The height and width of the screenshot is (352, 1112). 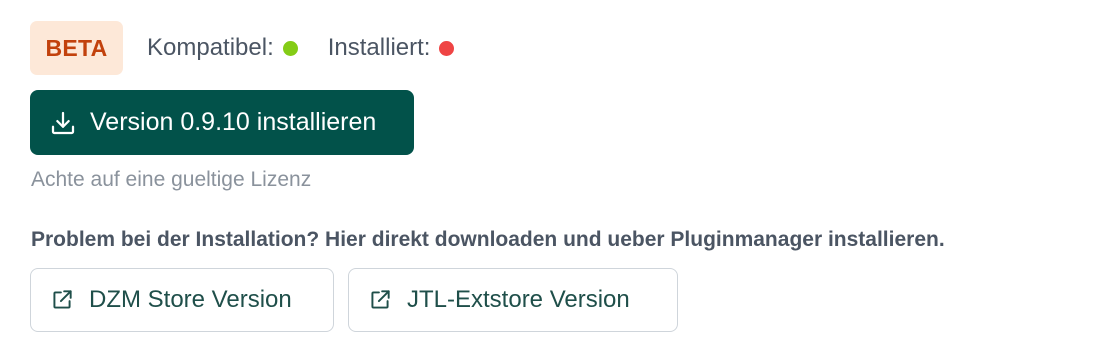 I want to click on download-icon, so click(x=63, y=123).